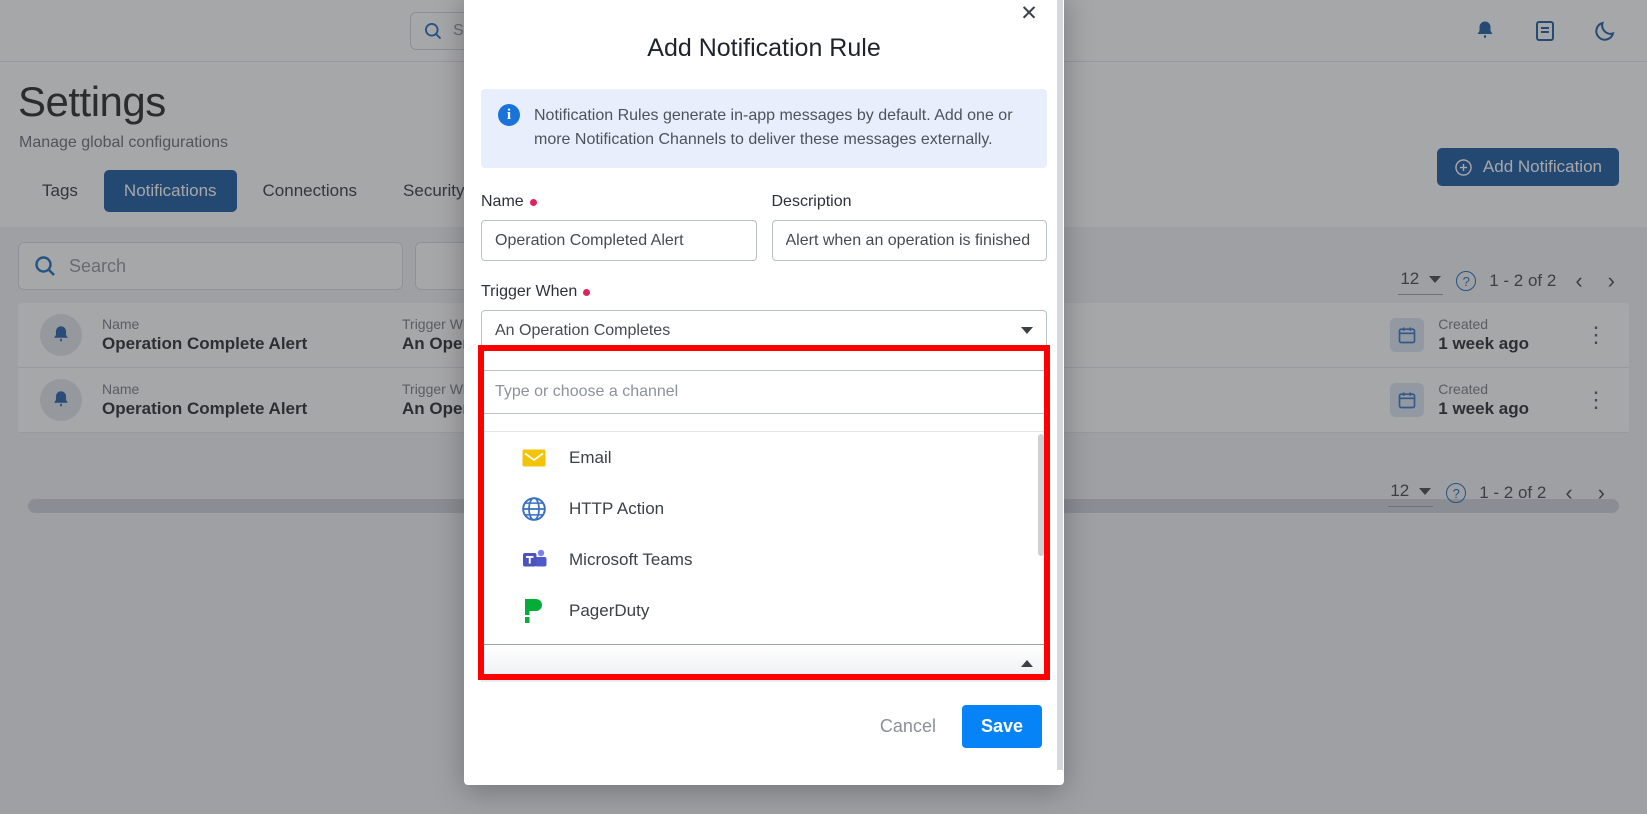  Describe the element at coordinates (764, 331) in the screenshot. I see `trigger-select: An Operation Completes` at that location.